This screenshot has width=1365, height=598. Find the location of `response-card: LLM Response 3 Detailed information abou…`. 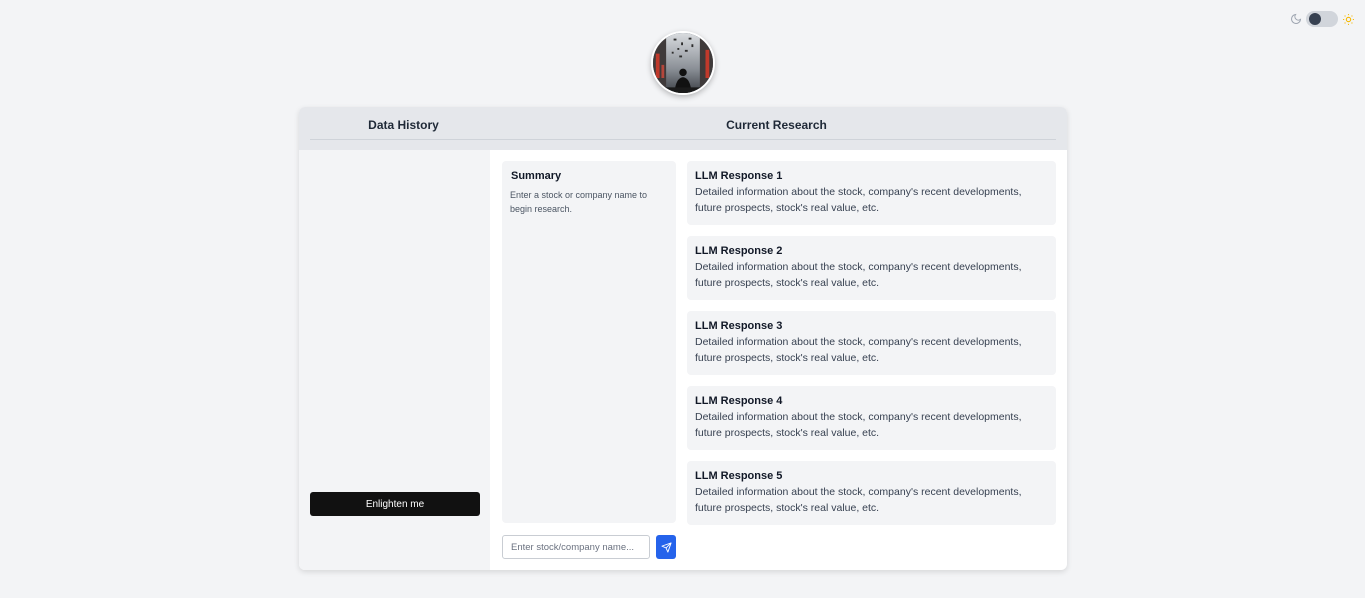

response-card: LLM Response 3 Detailed information abou… is located at coordinates (871, 343).